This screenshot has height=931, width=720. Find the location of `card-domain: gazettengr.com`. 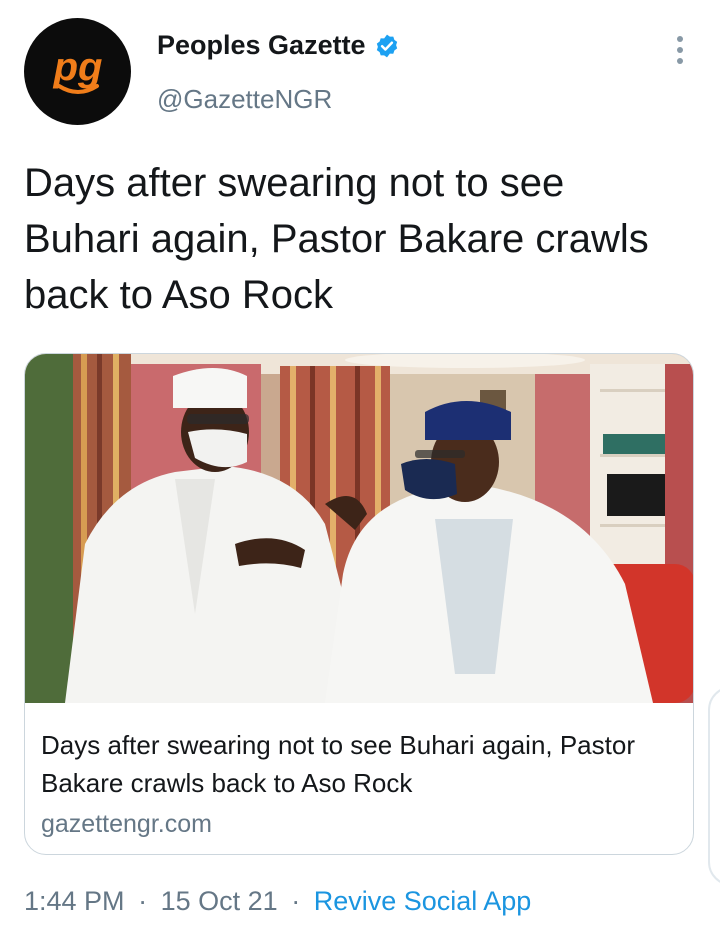

card-domain: gazettengr.com is located at coordinates (126, 824).